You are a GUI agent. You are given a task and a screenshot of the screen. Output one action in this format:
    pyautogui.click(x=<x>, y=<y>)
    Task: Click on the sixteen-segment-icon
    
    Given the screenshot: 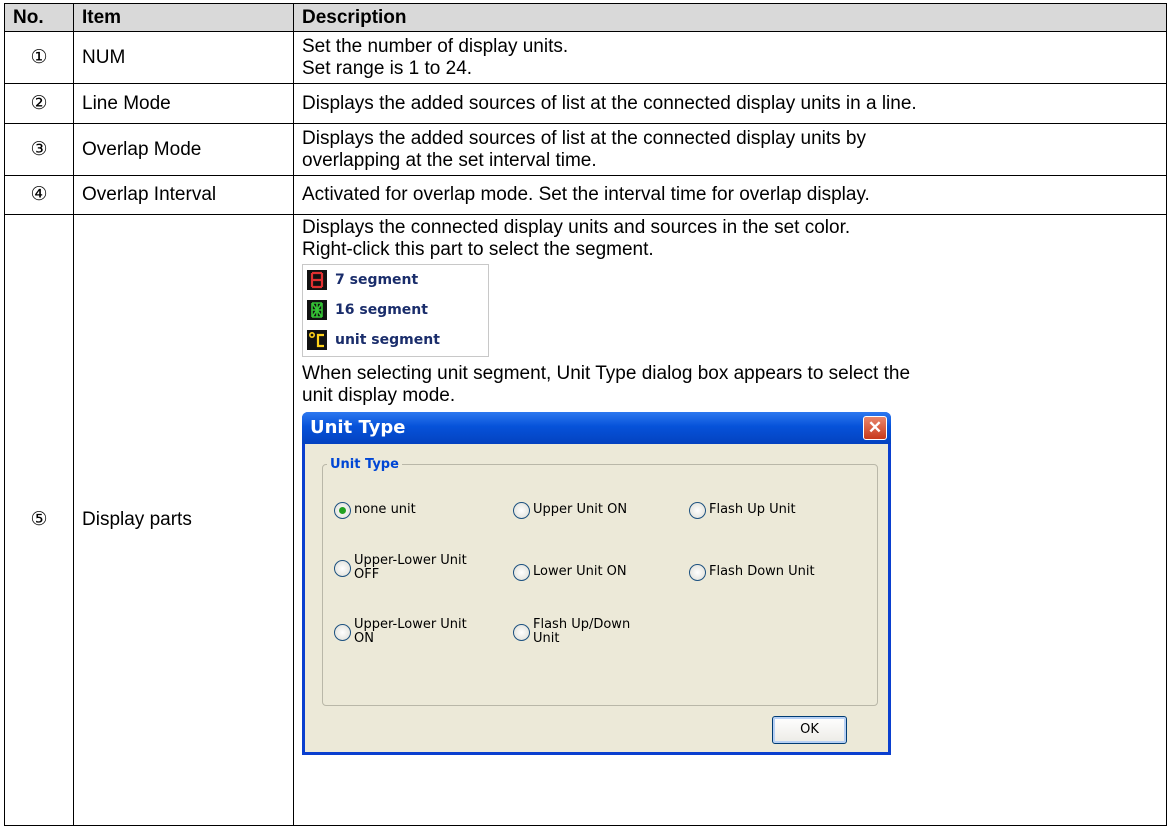 What is the action you would take?
    pyautogui.click(x=317, y=310)
    